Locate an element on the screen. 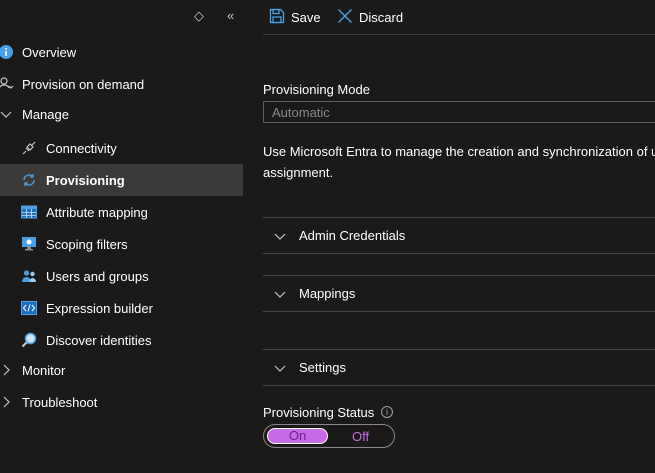  sidebar-item-attribute-mapping: Attribute mapping is located at coordinates (121, 212).